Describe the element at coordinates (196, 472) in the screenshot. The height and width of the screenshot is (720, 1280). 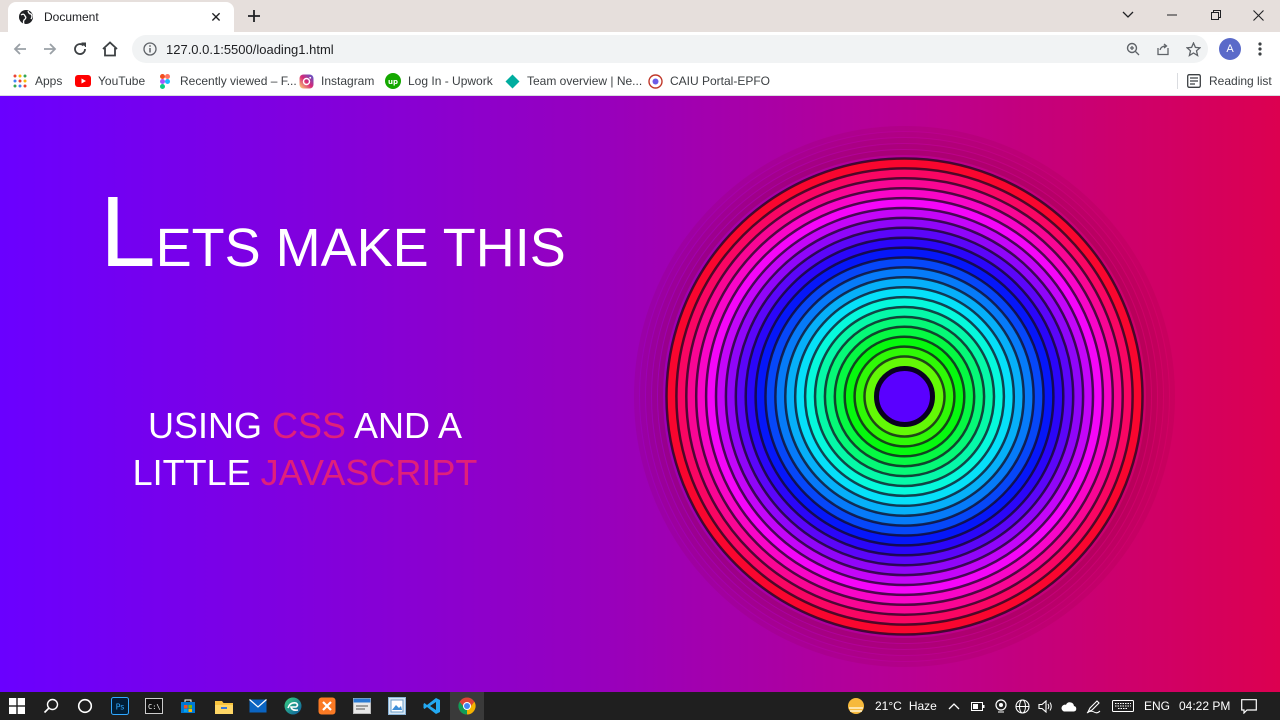
I see `subline-little: LITTLE` at that location.